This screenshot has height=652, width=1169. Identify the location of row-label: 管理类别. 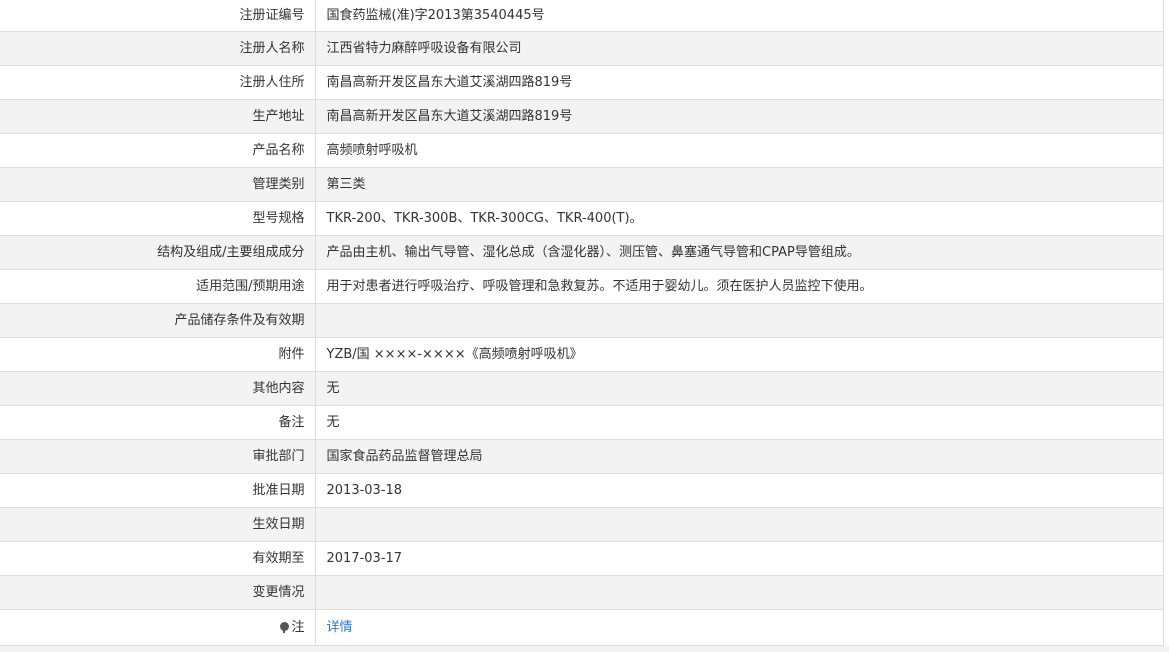
(158, 184).